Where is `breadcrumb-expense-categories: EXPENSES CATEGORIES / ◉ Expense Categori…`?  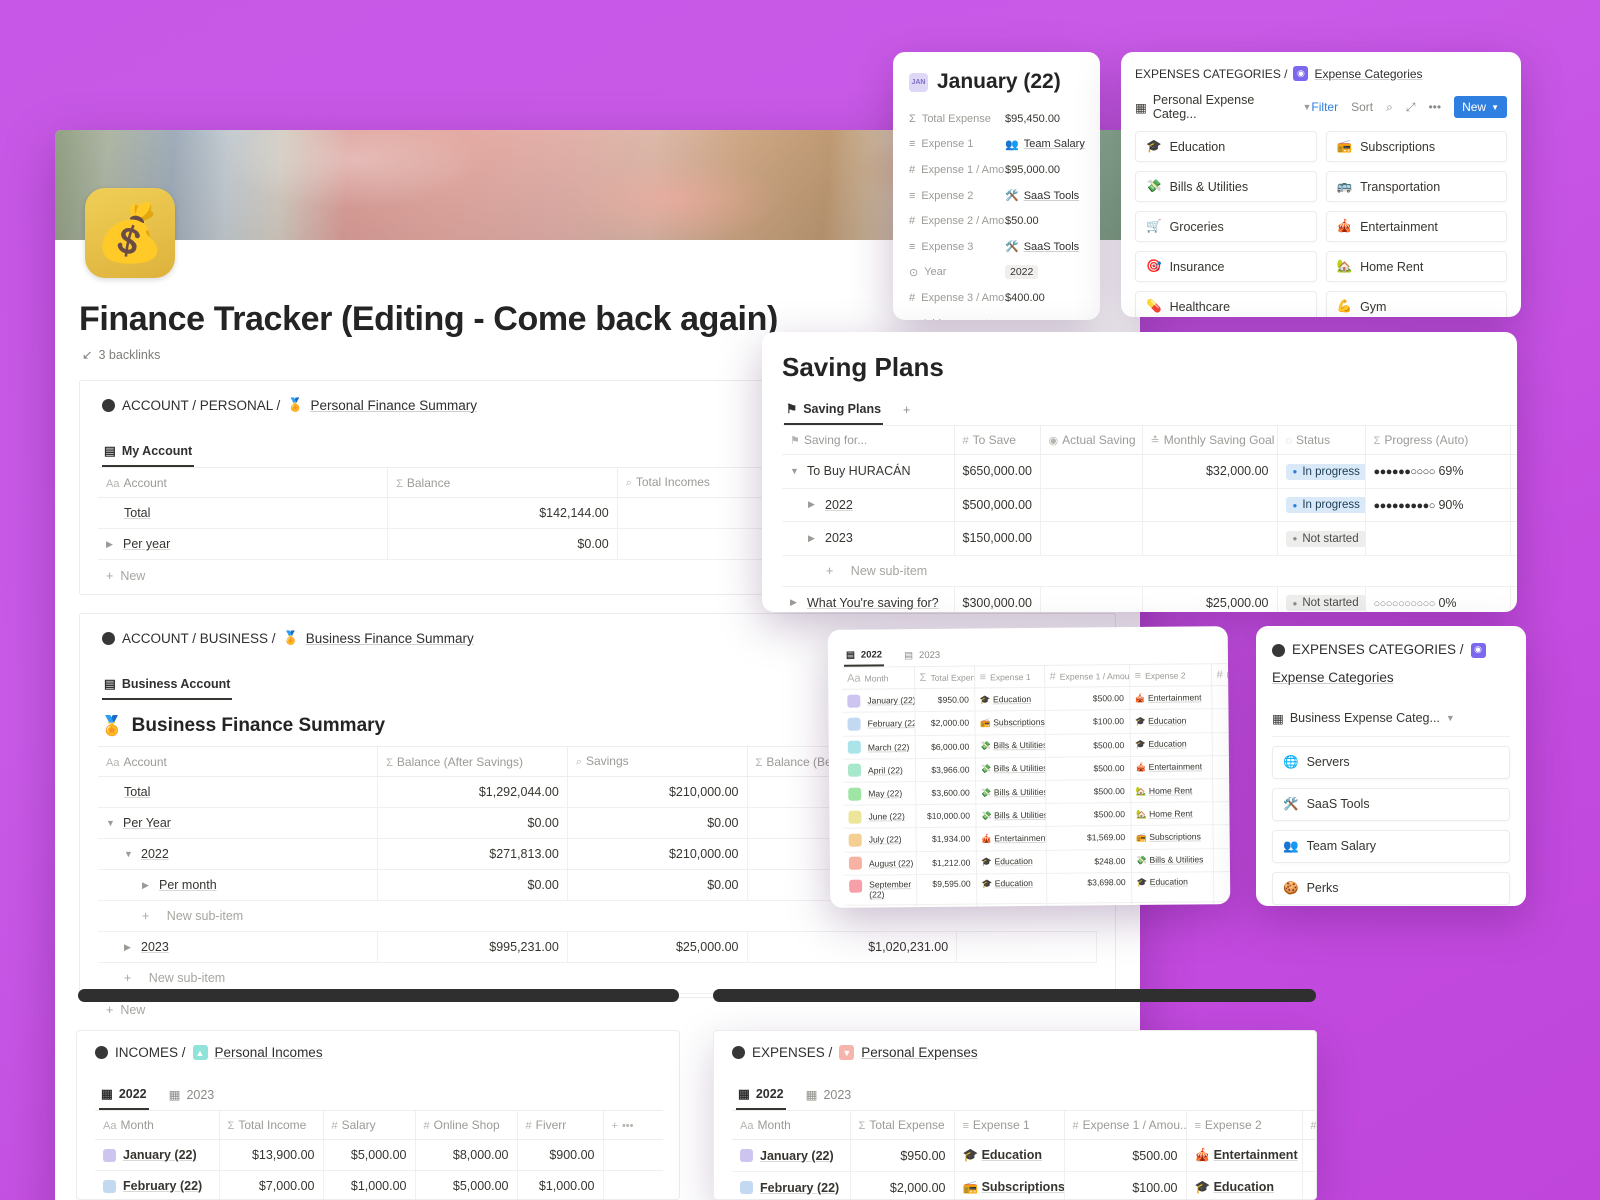
breadcrumb-expense-categories: EXPENSES CATEGORIES / ◉ Expense Categori… is located at coordinates (1321, 73).